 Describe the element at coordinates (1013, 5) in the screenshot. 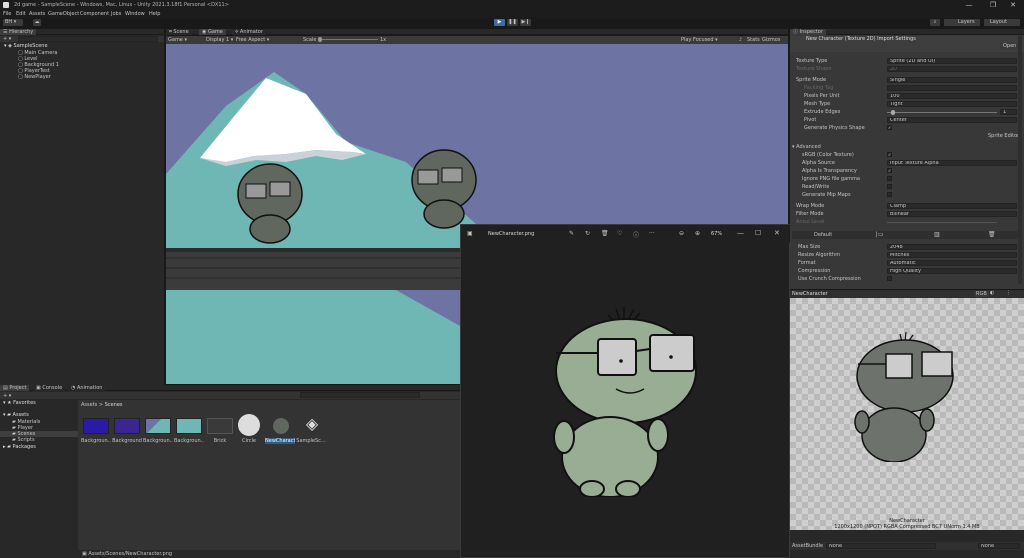

I see `close-button: ✕` at that location.